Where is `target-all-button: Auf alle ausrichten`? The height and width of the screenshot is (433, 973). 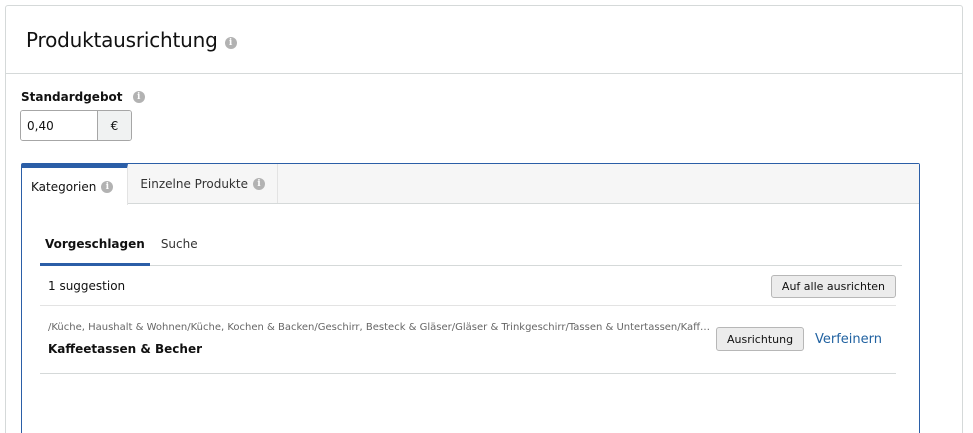
target-all-button: Auf alle ausrichten is located at coordinates (833, 286).